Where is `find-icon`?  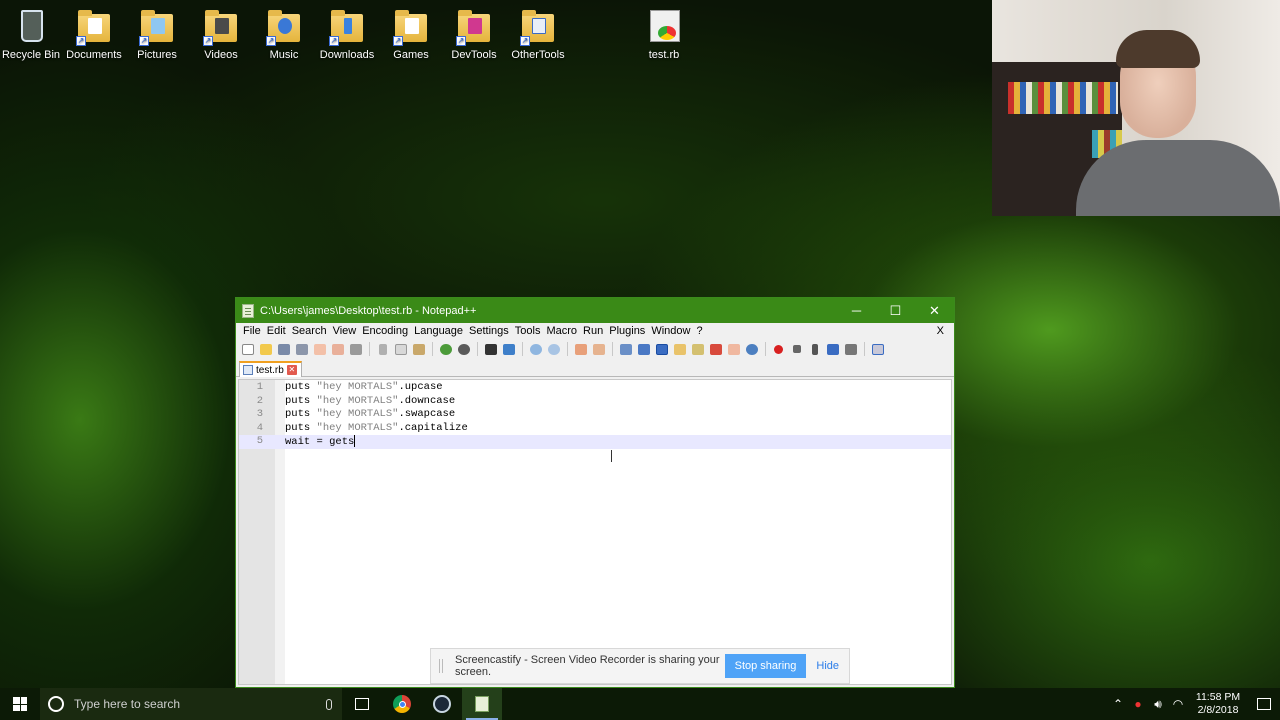 find-icon is located at coordinates (491, 349).